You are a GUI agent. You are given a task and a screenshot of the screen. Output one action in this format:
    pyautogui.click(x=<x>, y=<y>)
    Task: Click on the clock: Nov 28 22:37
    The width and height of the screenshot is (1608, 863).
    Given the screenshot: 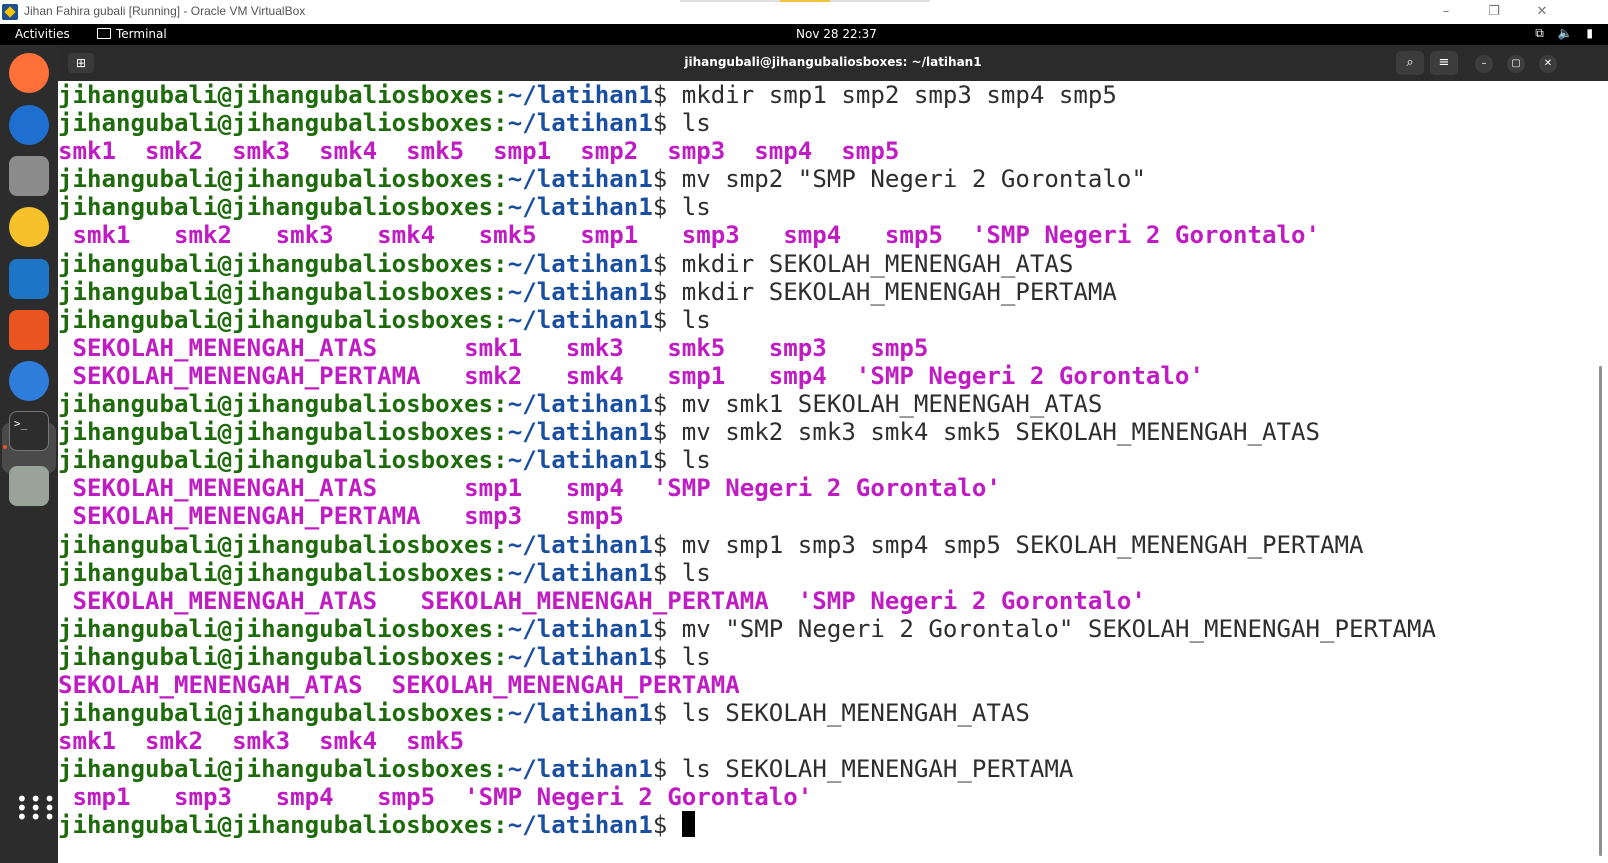 What is the action you would take?
    pyautogui.click(x=836, y=34)
    